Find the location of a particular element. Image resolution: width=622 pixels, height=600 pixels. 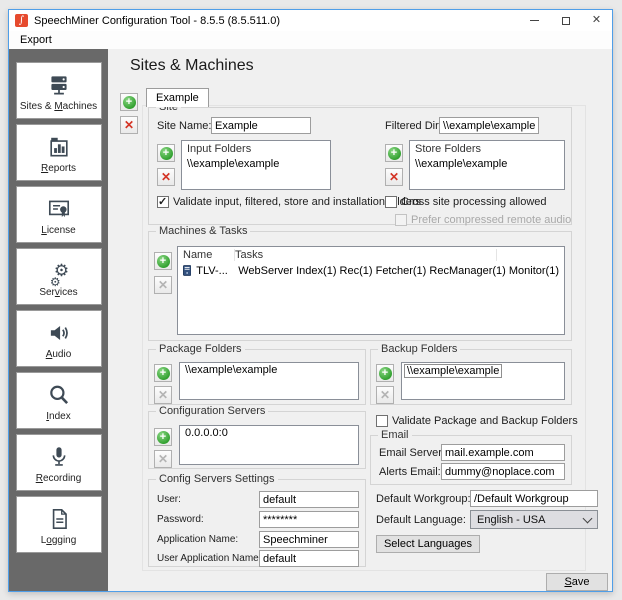

close-button: ✕ is located at coordinates (596, 20).